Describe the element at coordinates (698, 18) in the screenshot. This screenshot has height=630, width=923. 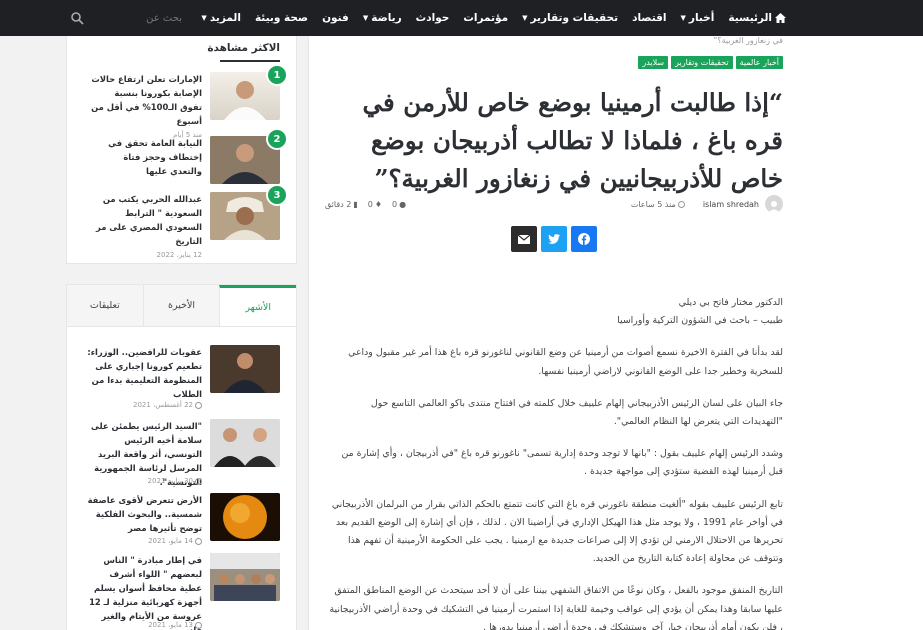
I see `nav-news: أخبار ▼` at that location.